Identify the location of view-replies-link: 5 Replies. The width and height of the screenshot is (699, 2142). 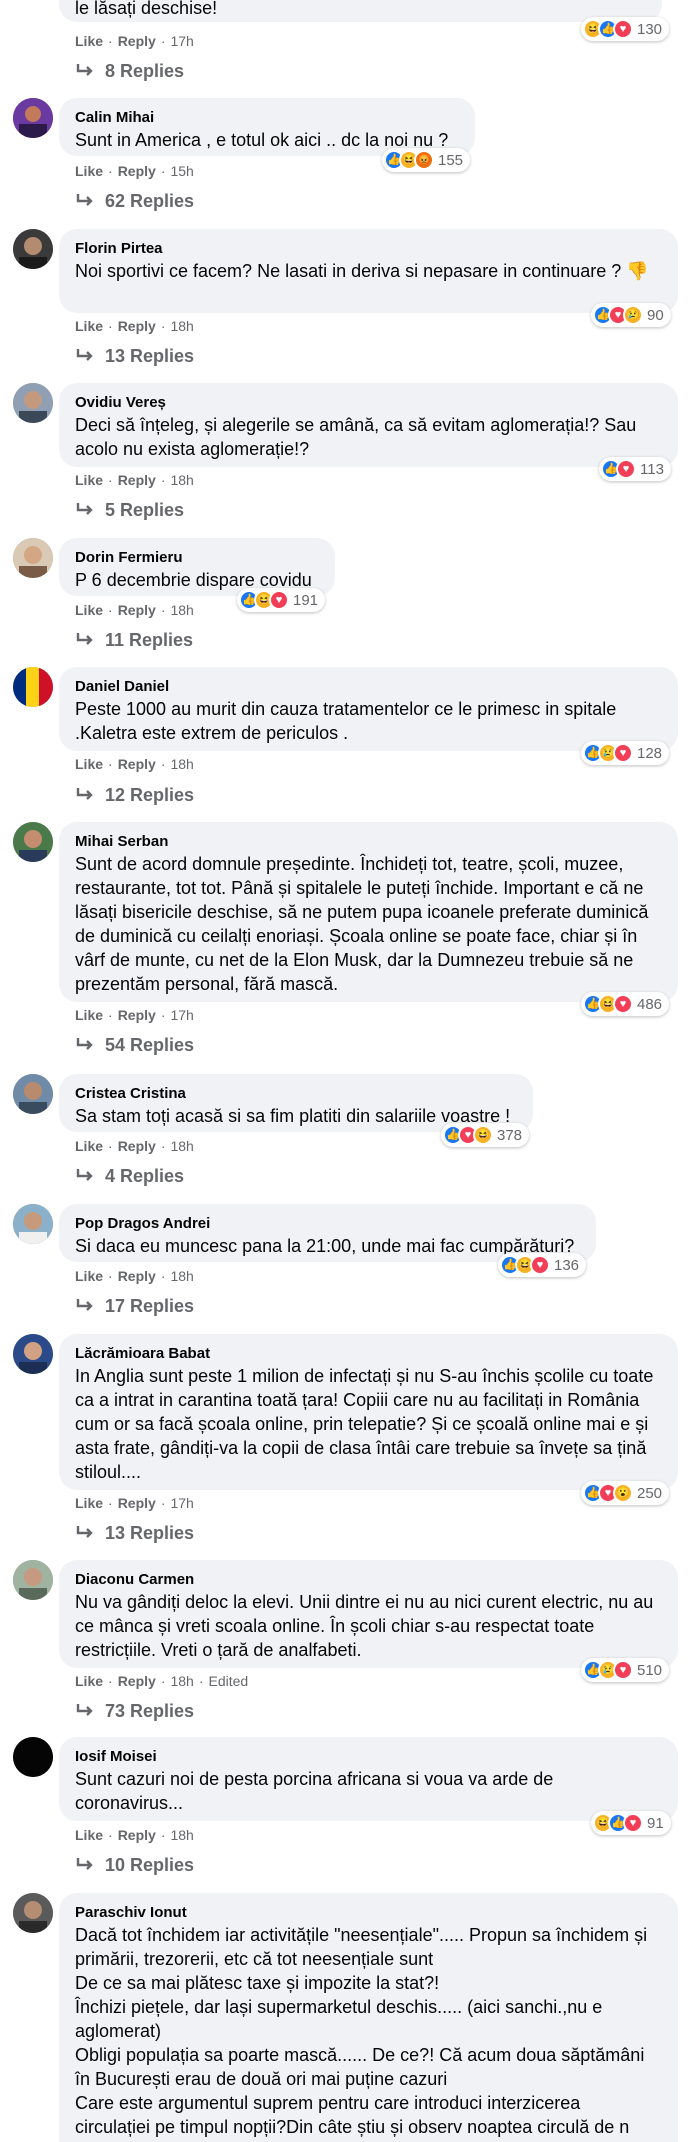
(129, 510).